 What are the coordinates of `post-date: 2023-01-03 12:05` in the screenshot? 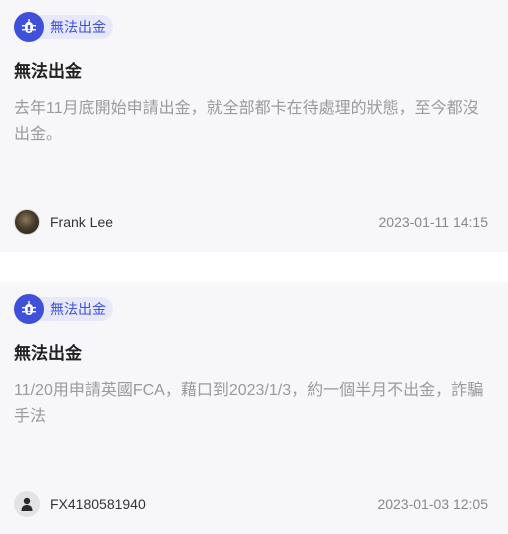 It's located at (432, 504).